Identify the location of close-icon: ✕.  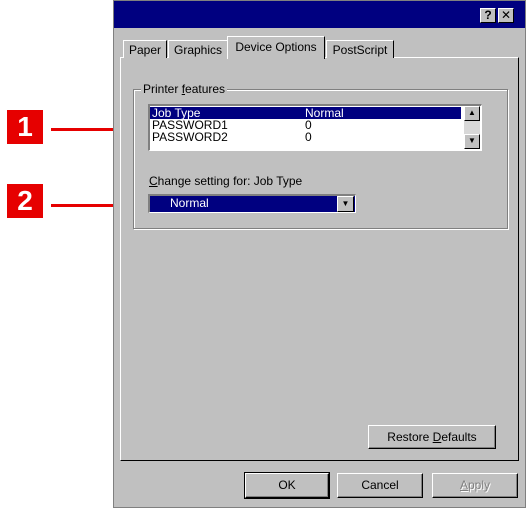
(506, 15).